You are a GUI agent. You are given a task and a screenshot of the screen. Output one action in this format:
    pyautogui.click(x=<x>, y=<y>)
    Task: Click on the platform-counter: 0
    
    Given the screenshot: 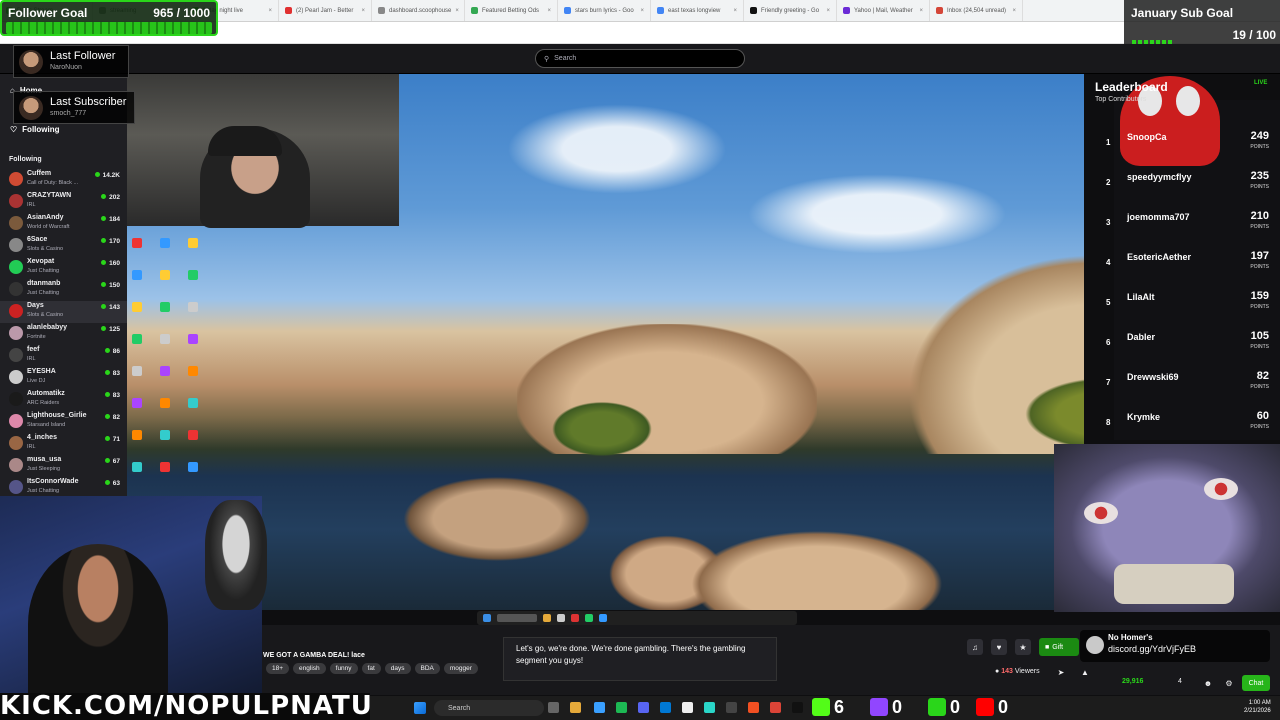 What is the action you would take?
    pyautogui.click(x=886, y=707)
    